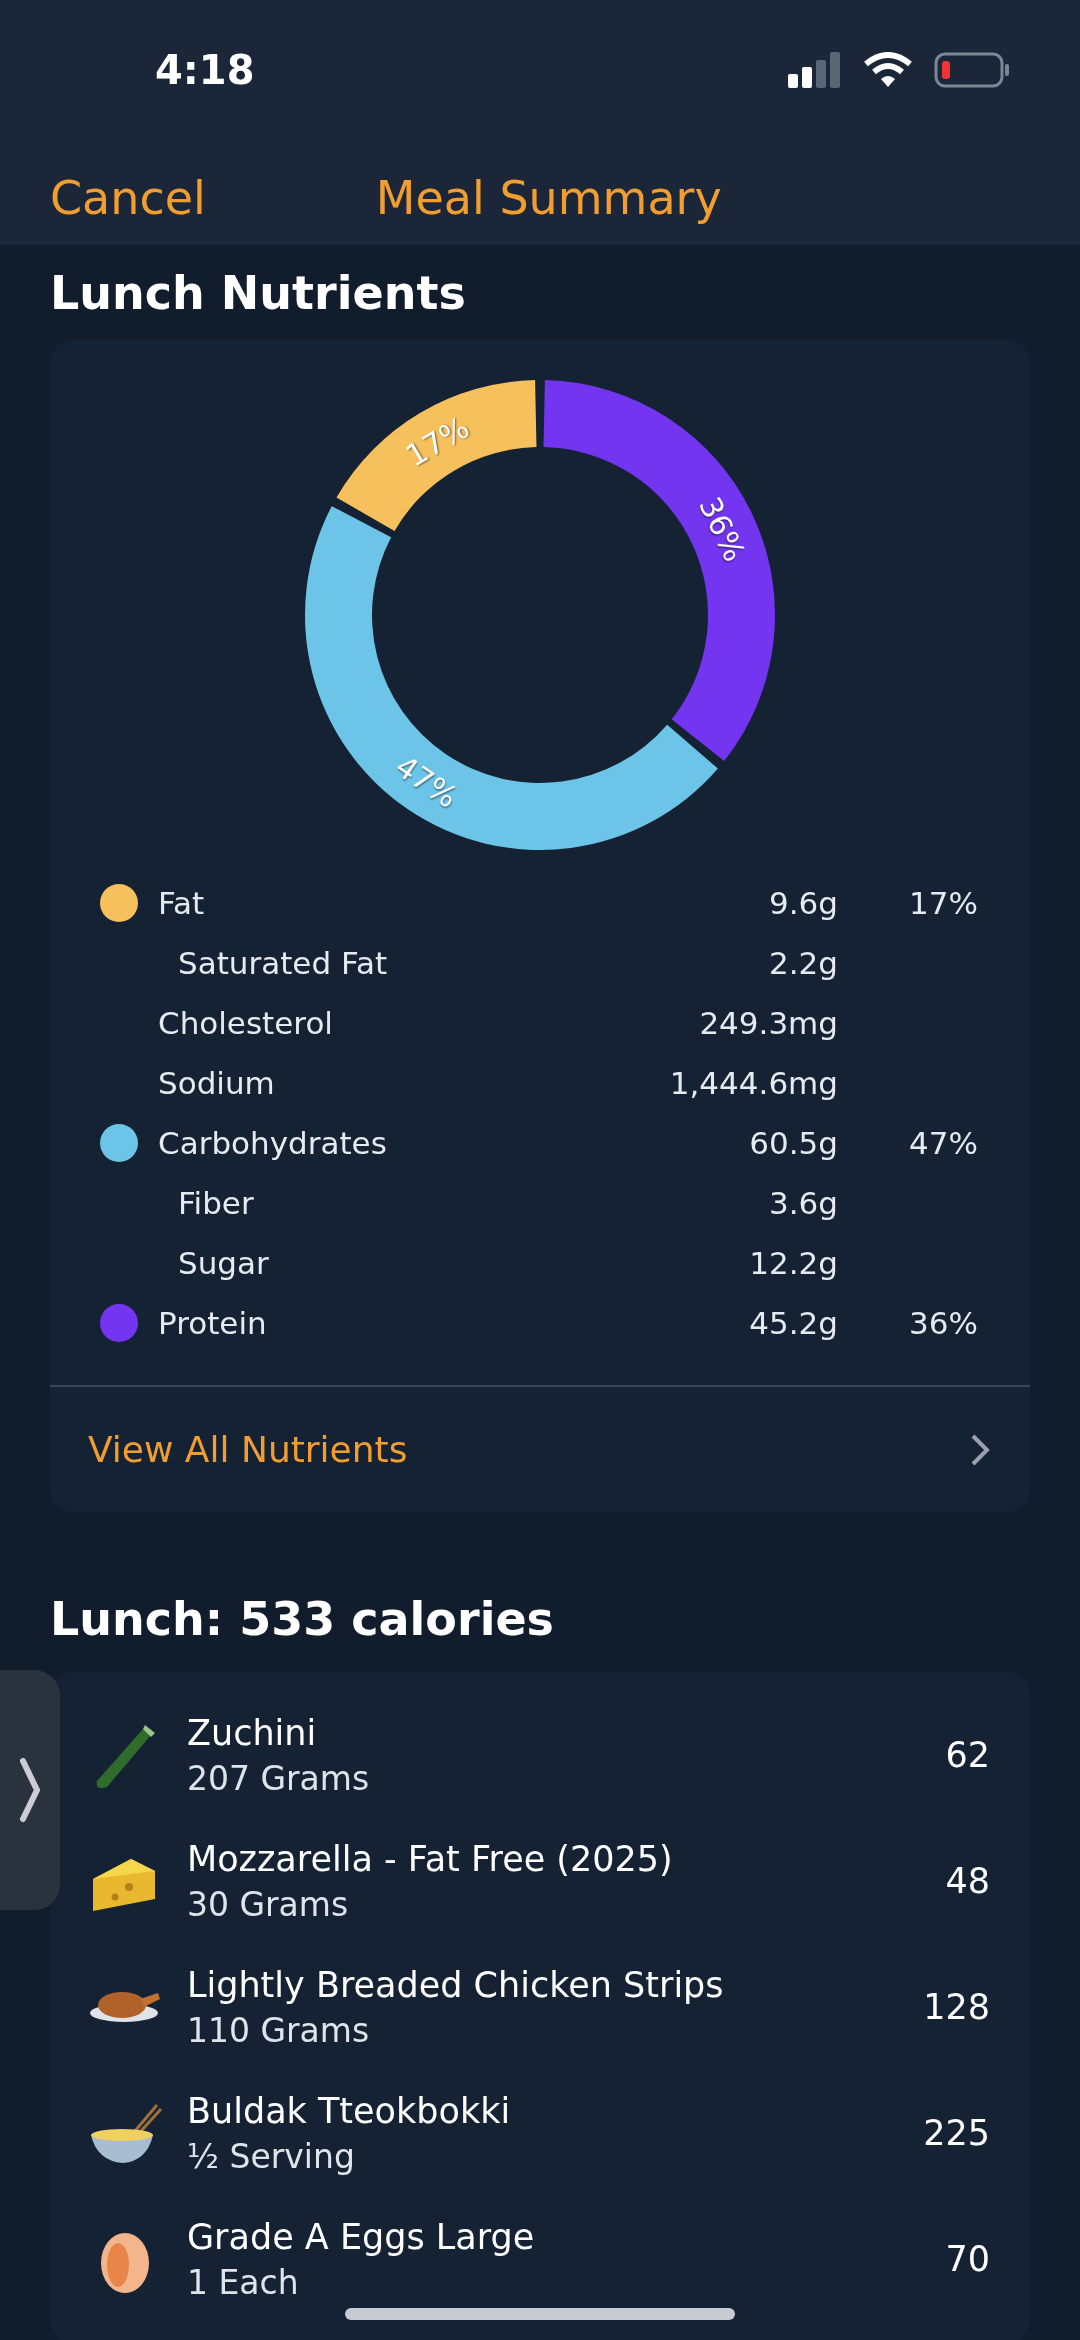 This screenshot has width=1080, height=2340. What do you see at coordinates (279, 2030) in the screenshot?
I see `food-amount: 110 Grams` at bounding box center [279, 2030].